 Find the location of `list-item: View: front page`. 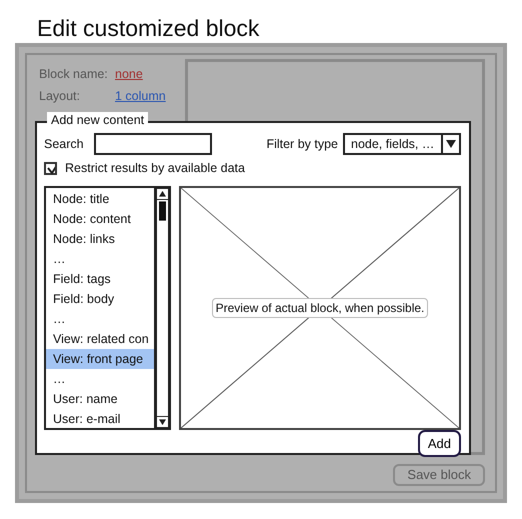

list-item: View: front page is located at coordinates (100, 358).